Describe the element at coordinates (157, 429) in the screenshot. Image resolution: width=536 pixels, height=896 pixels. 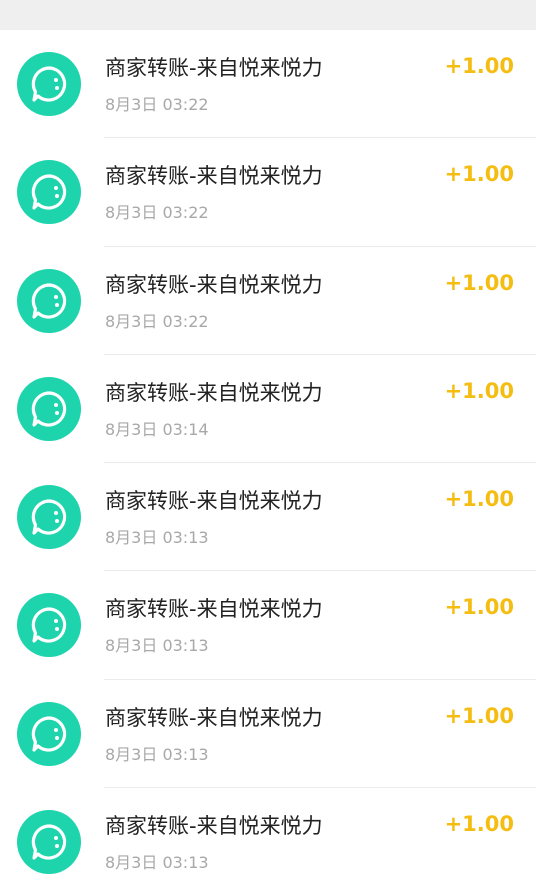
I see `transaction-time: 8月3日 03:14` at that location.